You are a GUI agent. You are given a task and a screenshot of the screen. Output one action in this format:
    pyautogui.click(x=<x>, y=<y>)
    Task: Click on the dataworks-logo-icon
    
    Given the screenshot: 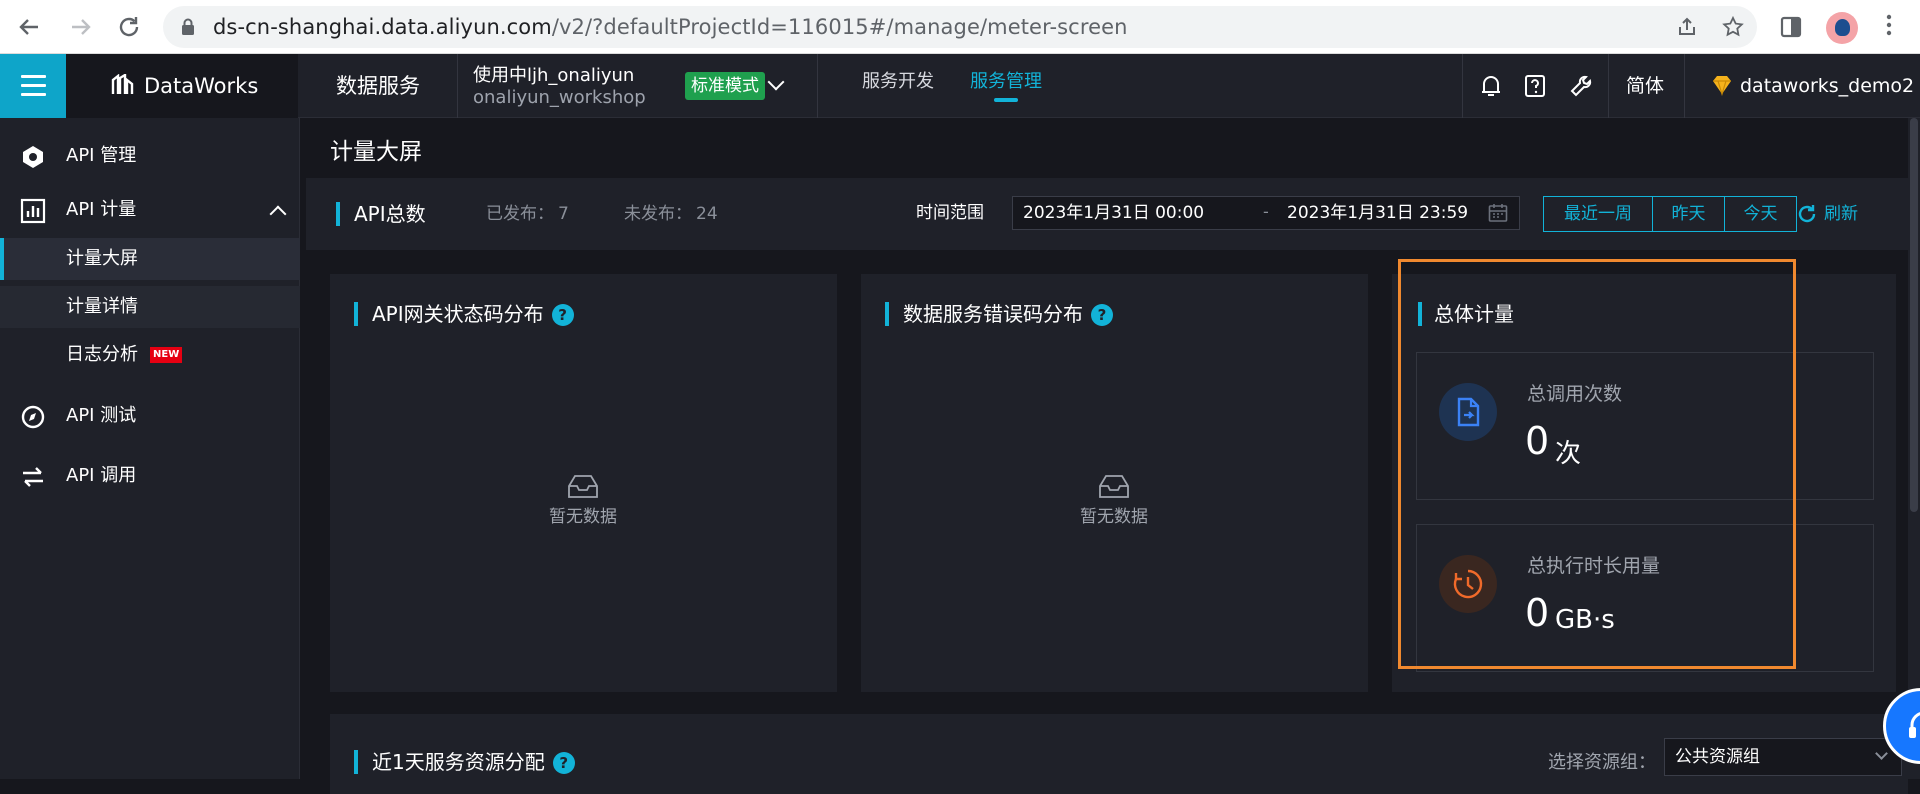 What is the action you would take?
    pyautogui.click(x=122, y=84)
    